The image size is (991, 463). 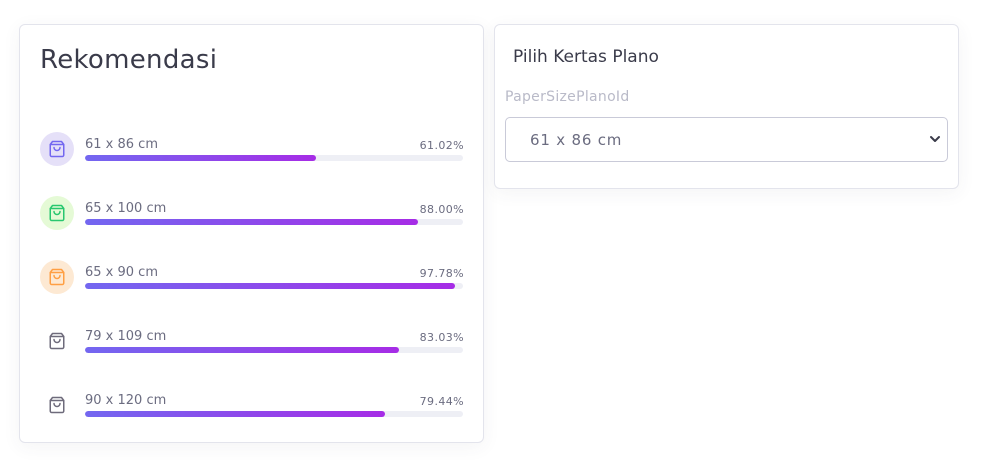 I want to click on recommendation-percent: 88.00%, so click(x=441, y=209).